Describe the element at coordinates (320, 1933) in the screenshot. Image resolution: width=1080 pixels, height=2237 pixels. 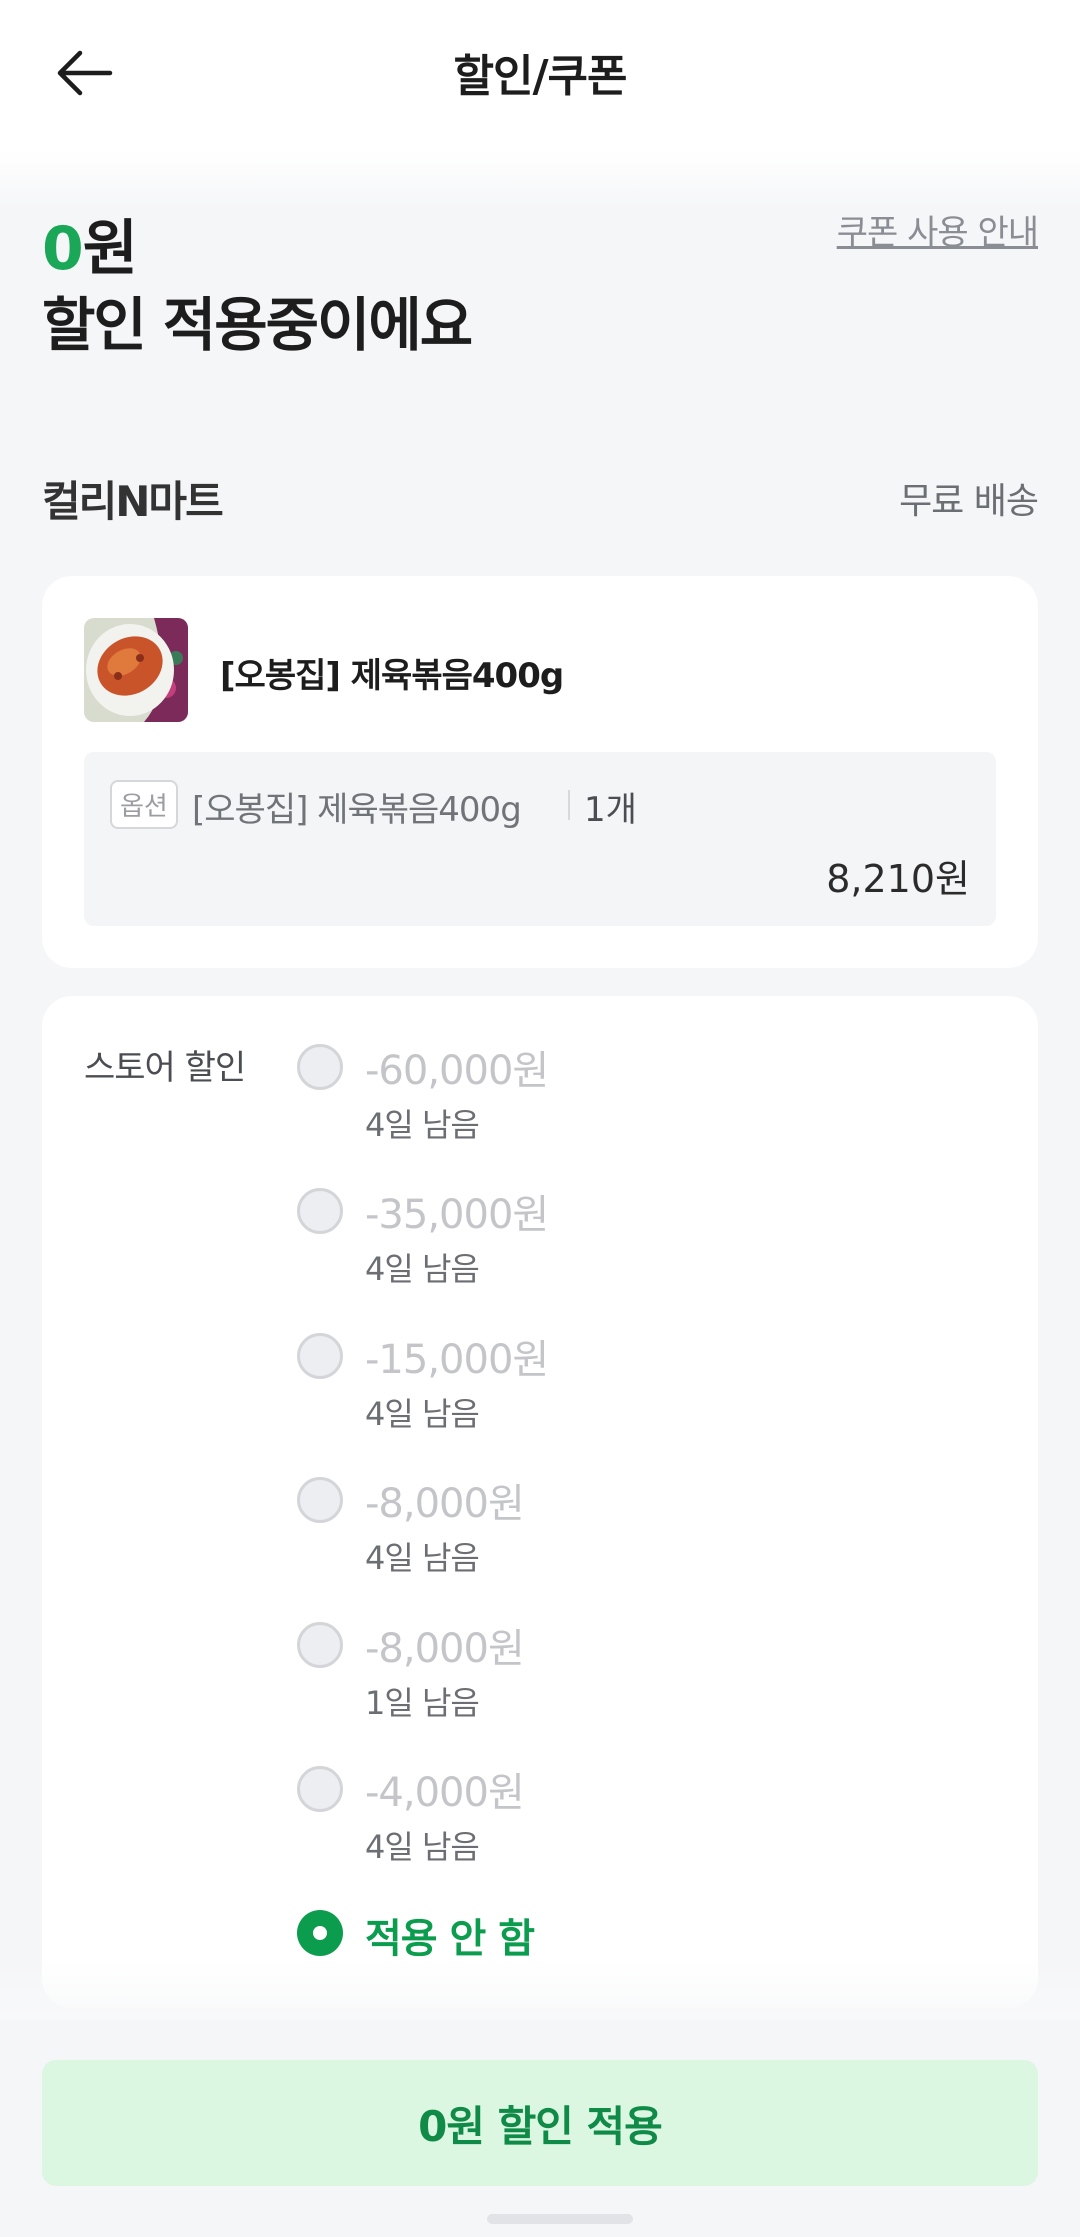
I see `radio-button-selected` at that location.